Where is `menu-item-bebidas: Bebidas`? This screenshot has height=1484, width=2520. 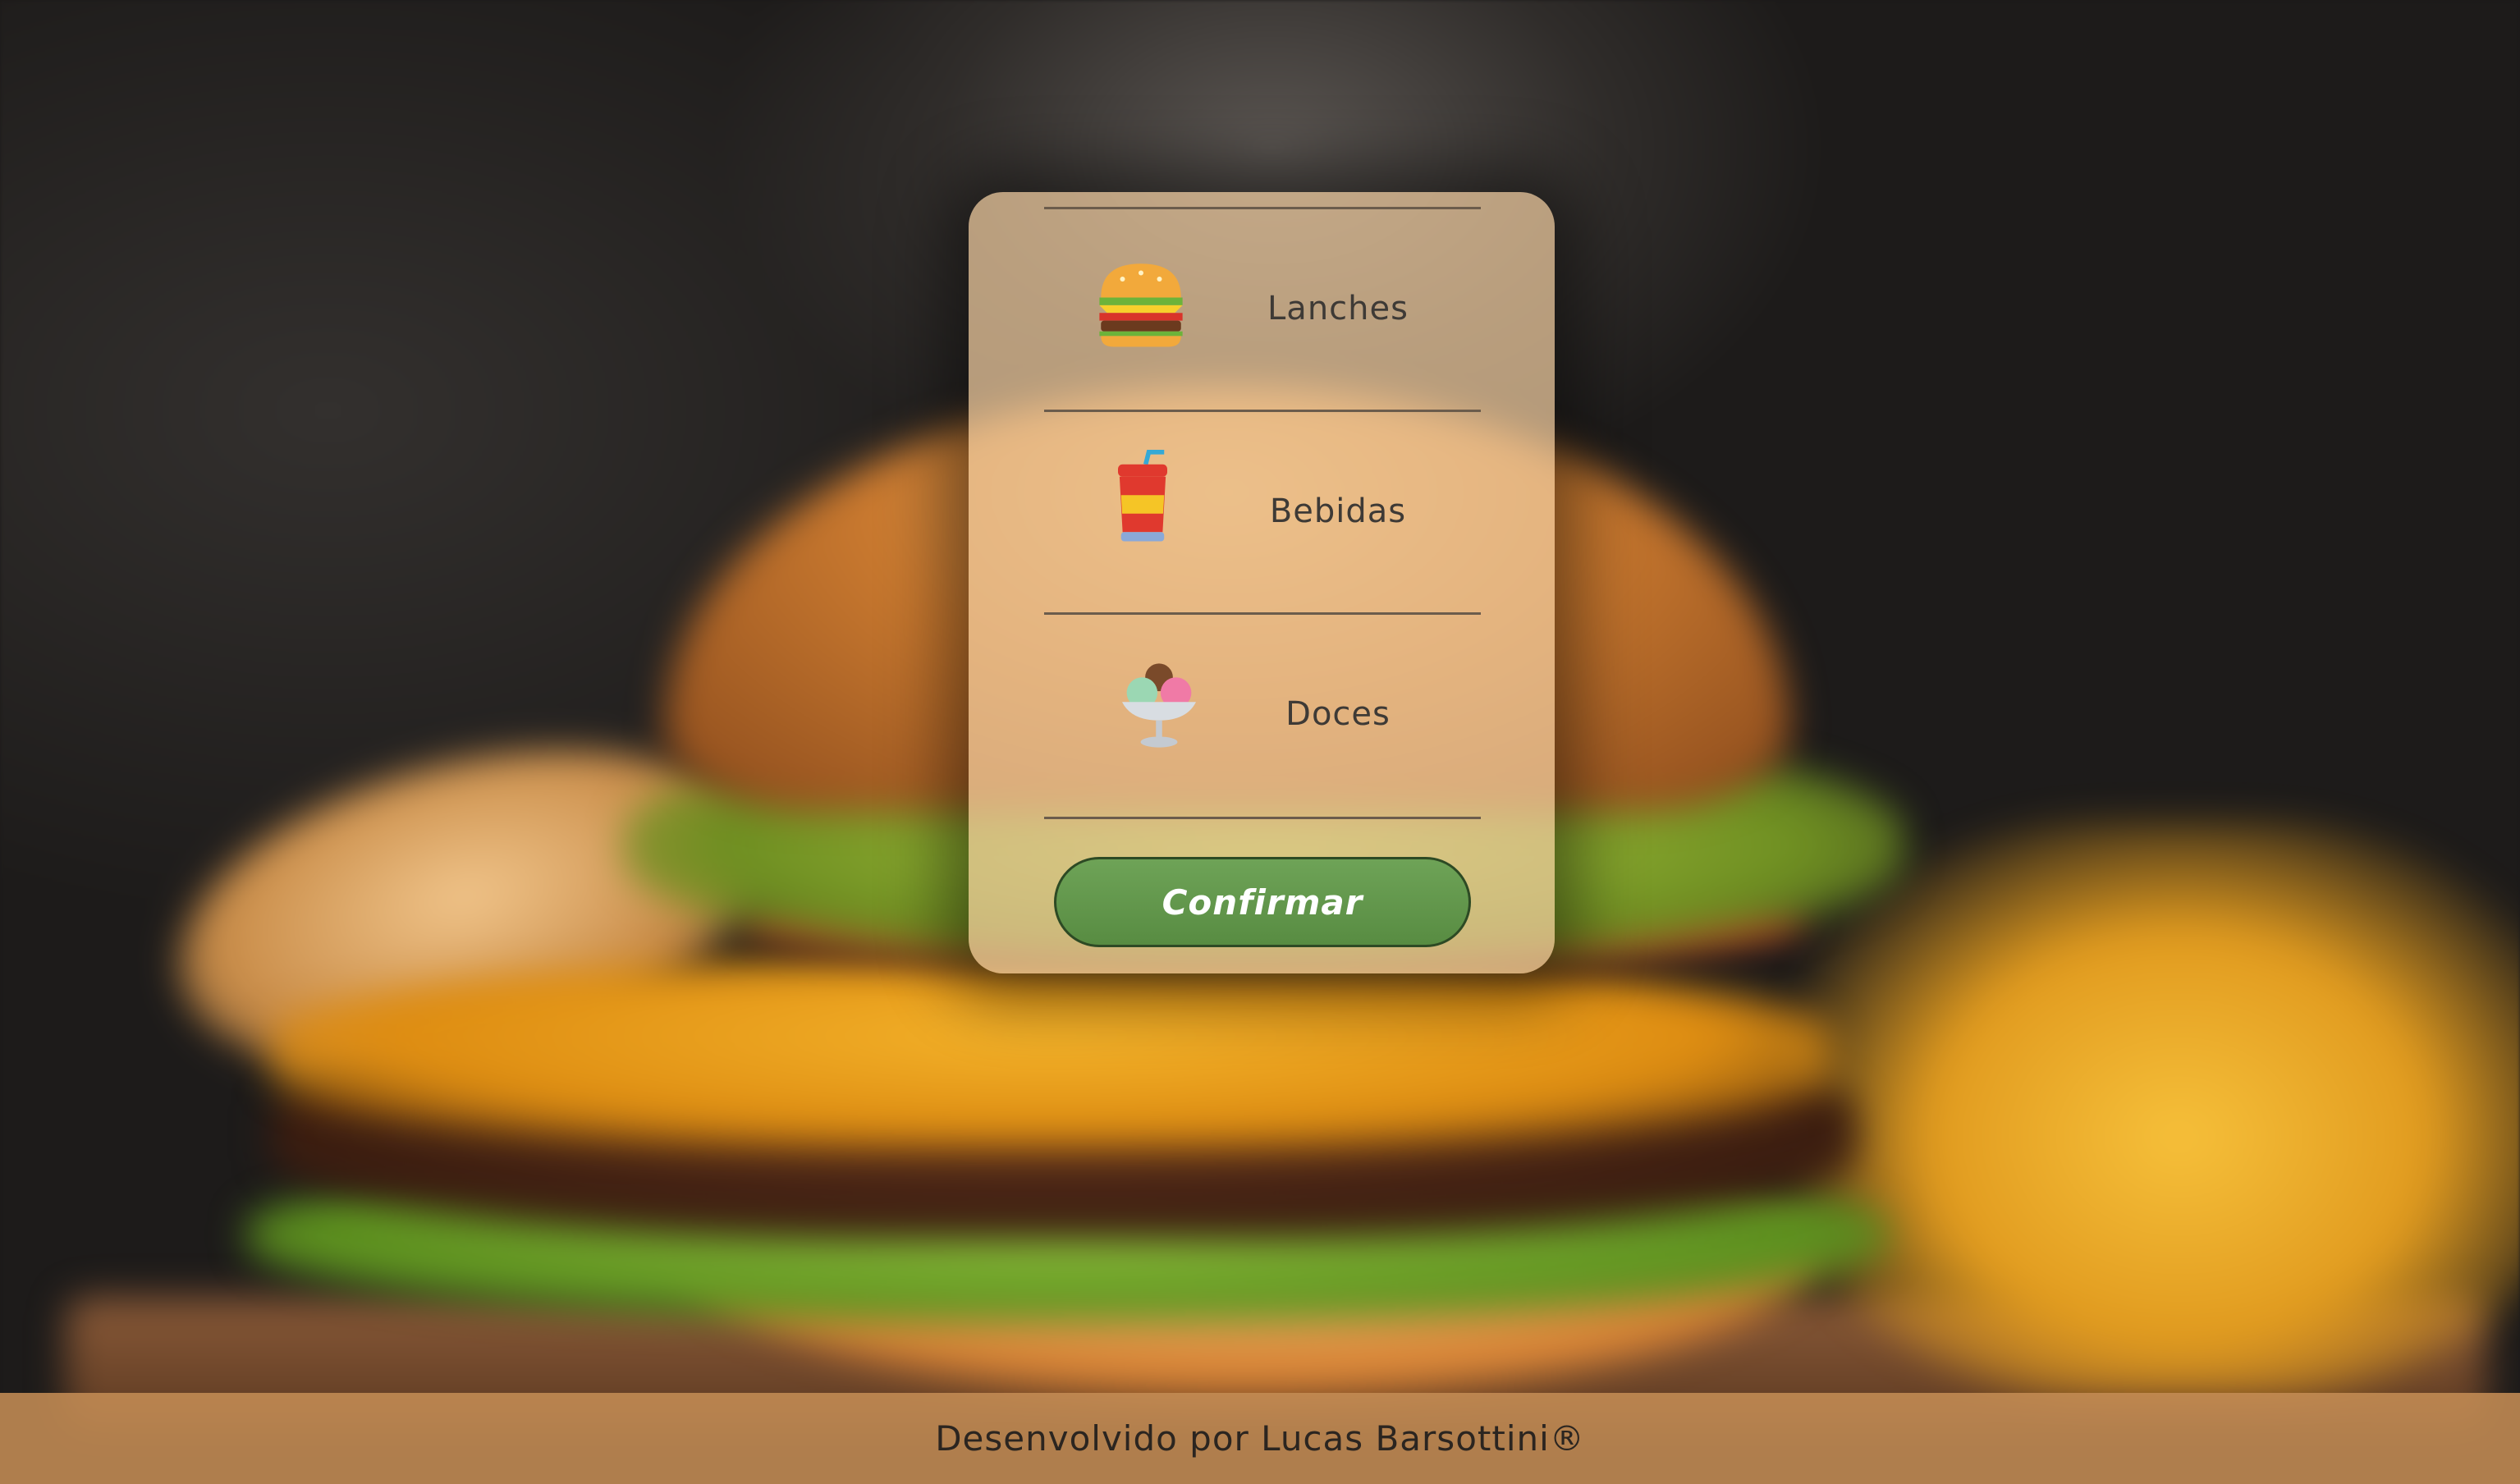 menu-item-bebidas: Bebidas is located at coordinates (1262, 511).